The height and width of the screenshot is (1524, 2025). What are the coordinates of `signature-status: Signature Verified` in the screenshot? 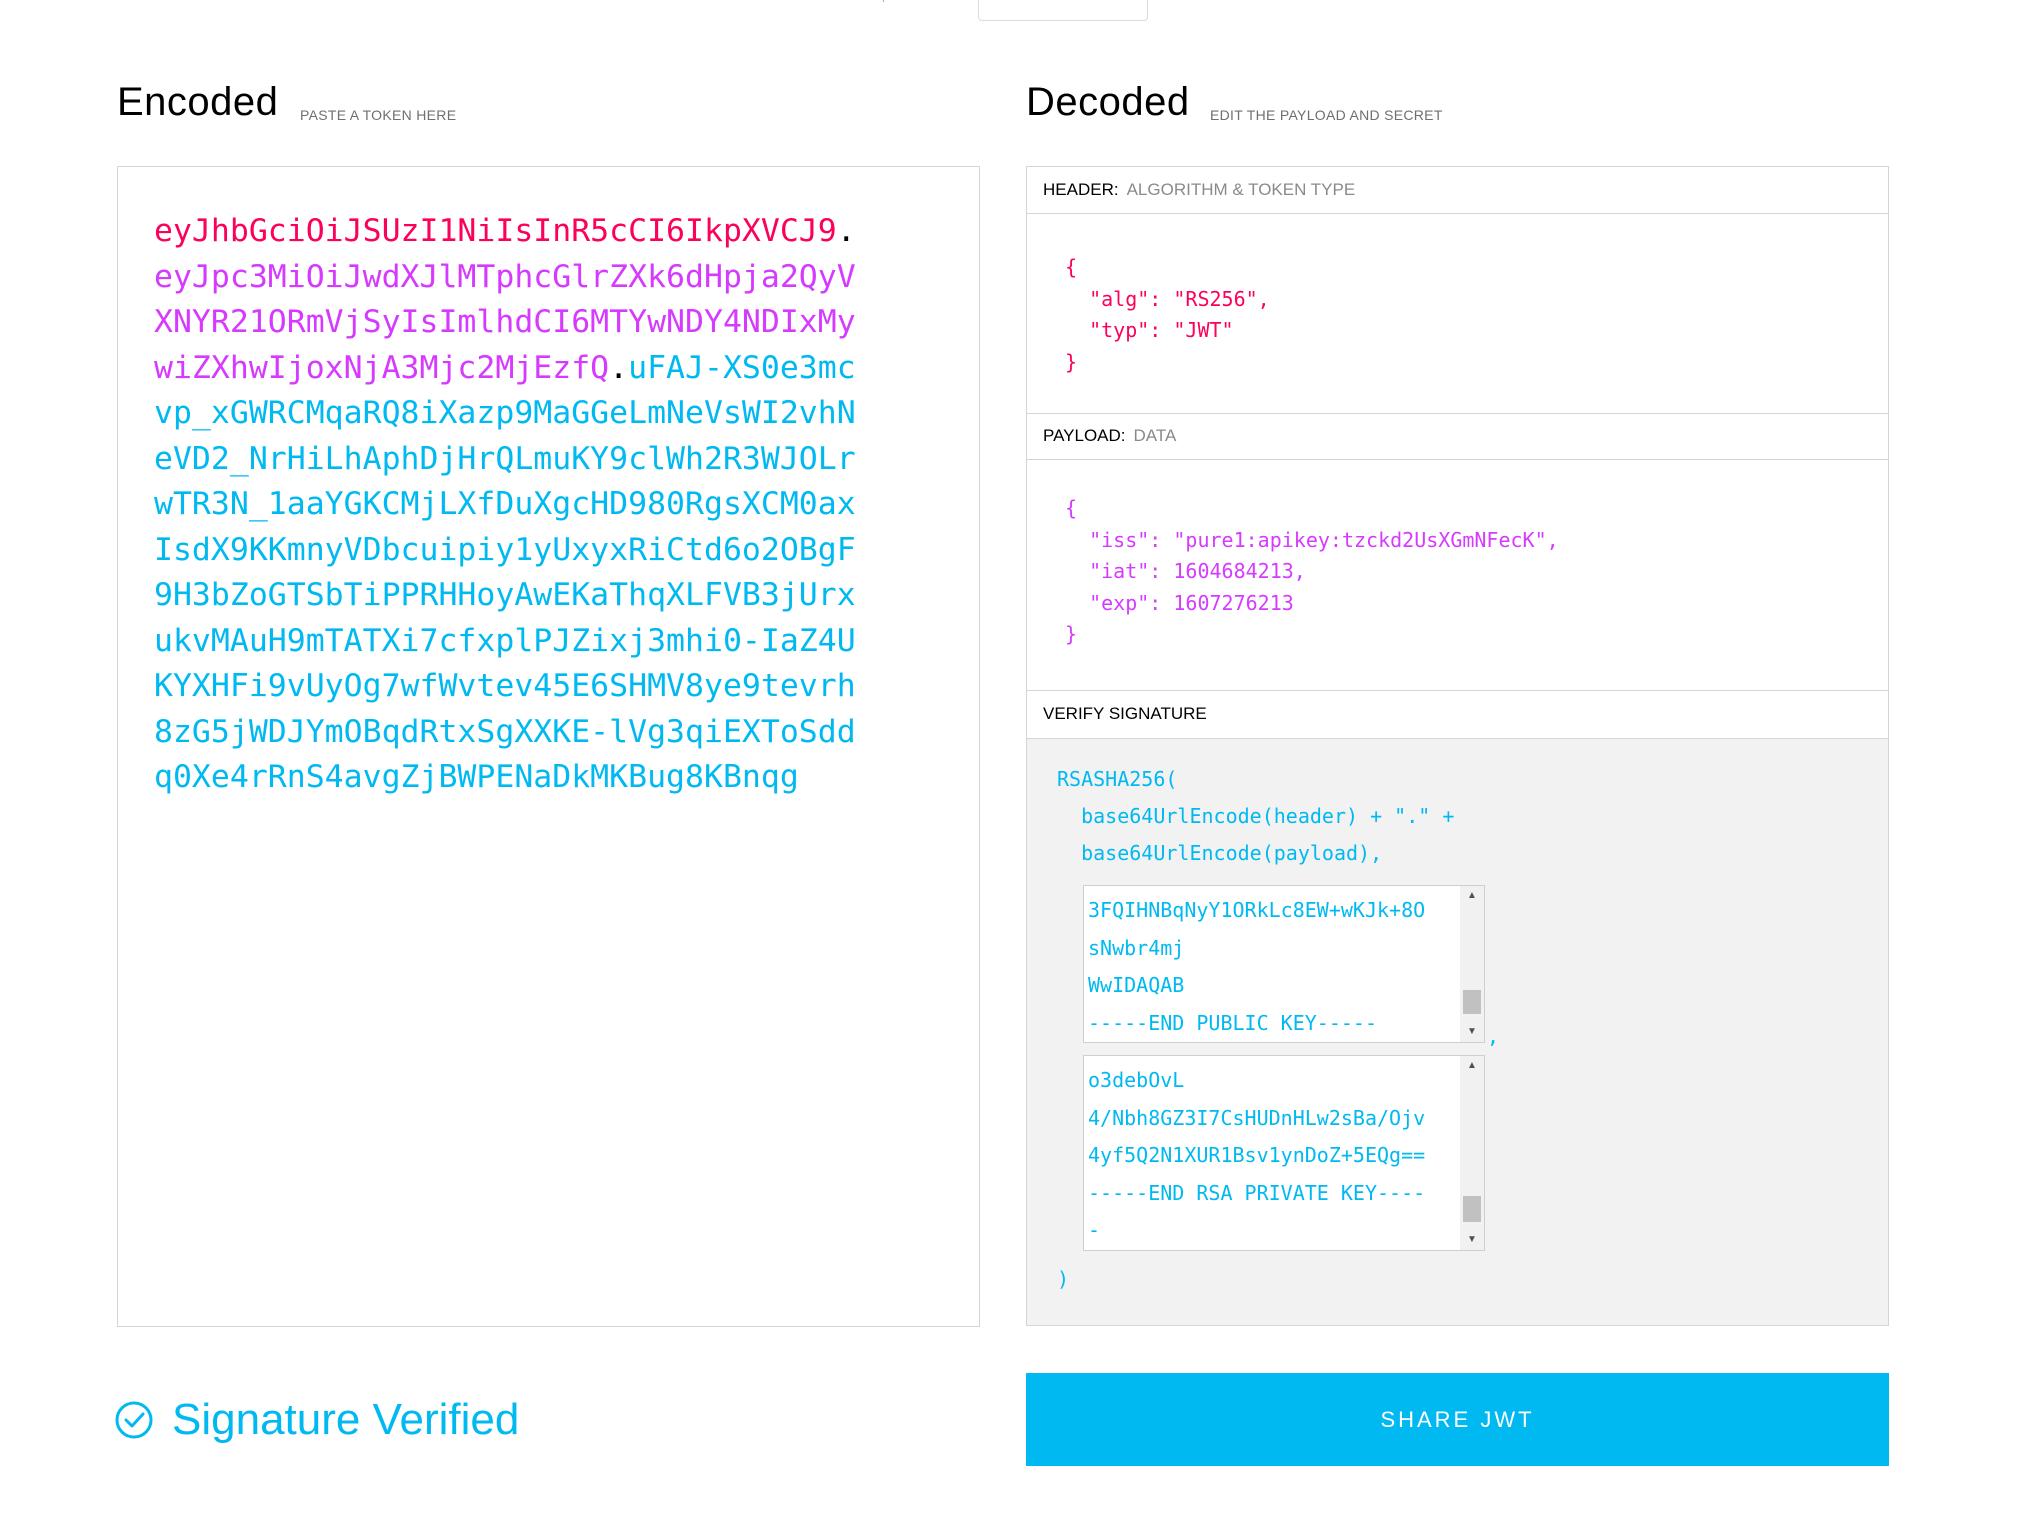 It's located at (316, 1420).